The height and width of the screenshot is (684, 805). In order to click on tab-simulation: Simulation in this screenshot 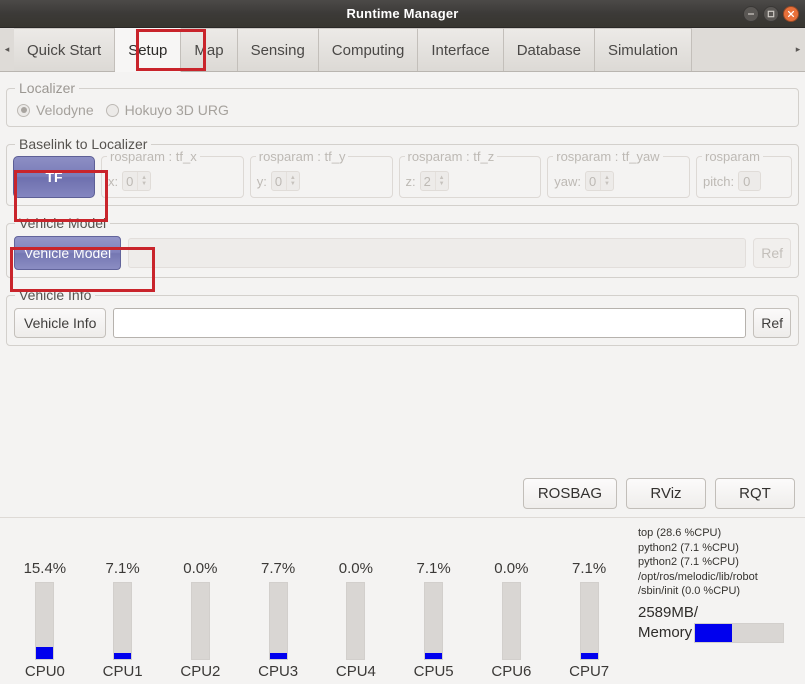, I will do `click(643, 49)`.